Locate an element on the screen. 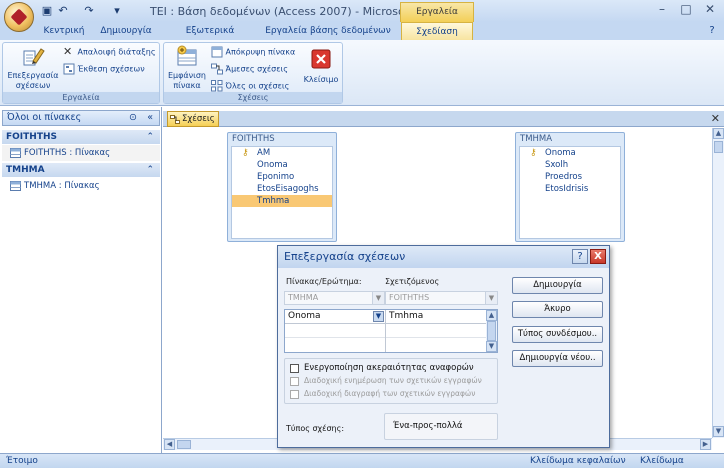 The image size is (724, 468). tab-database-tools: Εργαλεία βάσης δεδομένων is located at coordinates (328, 31).